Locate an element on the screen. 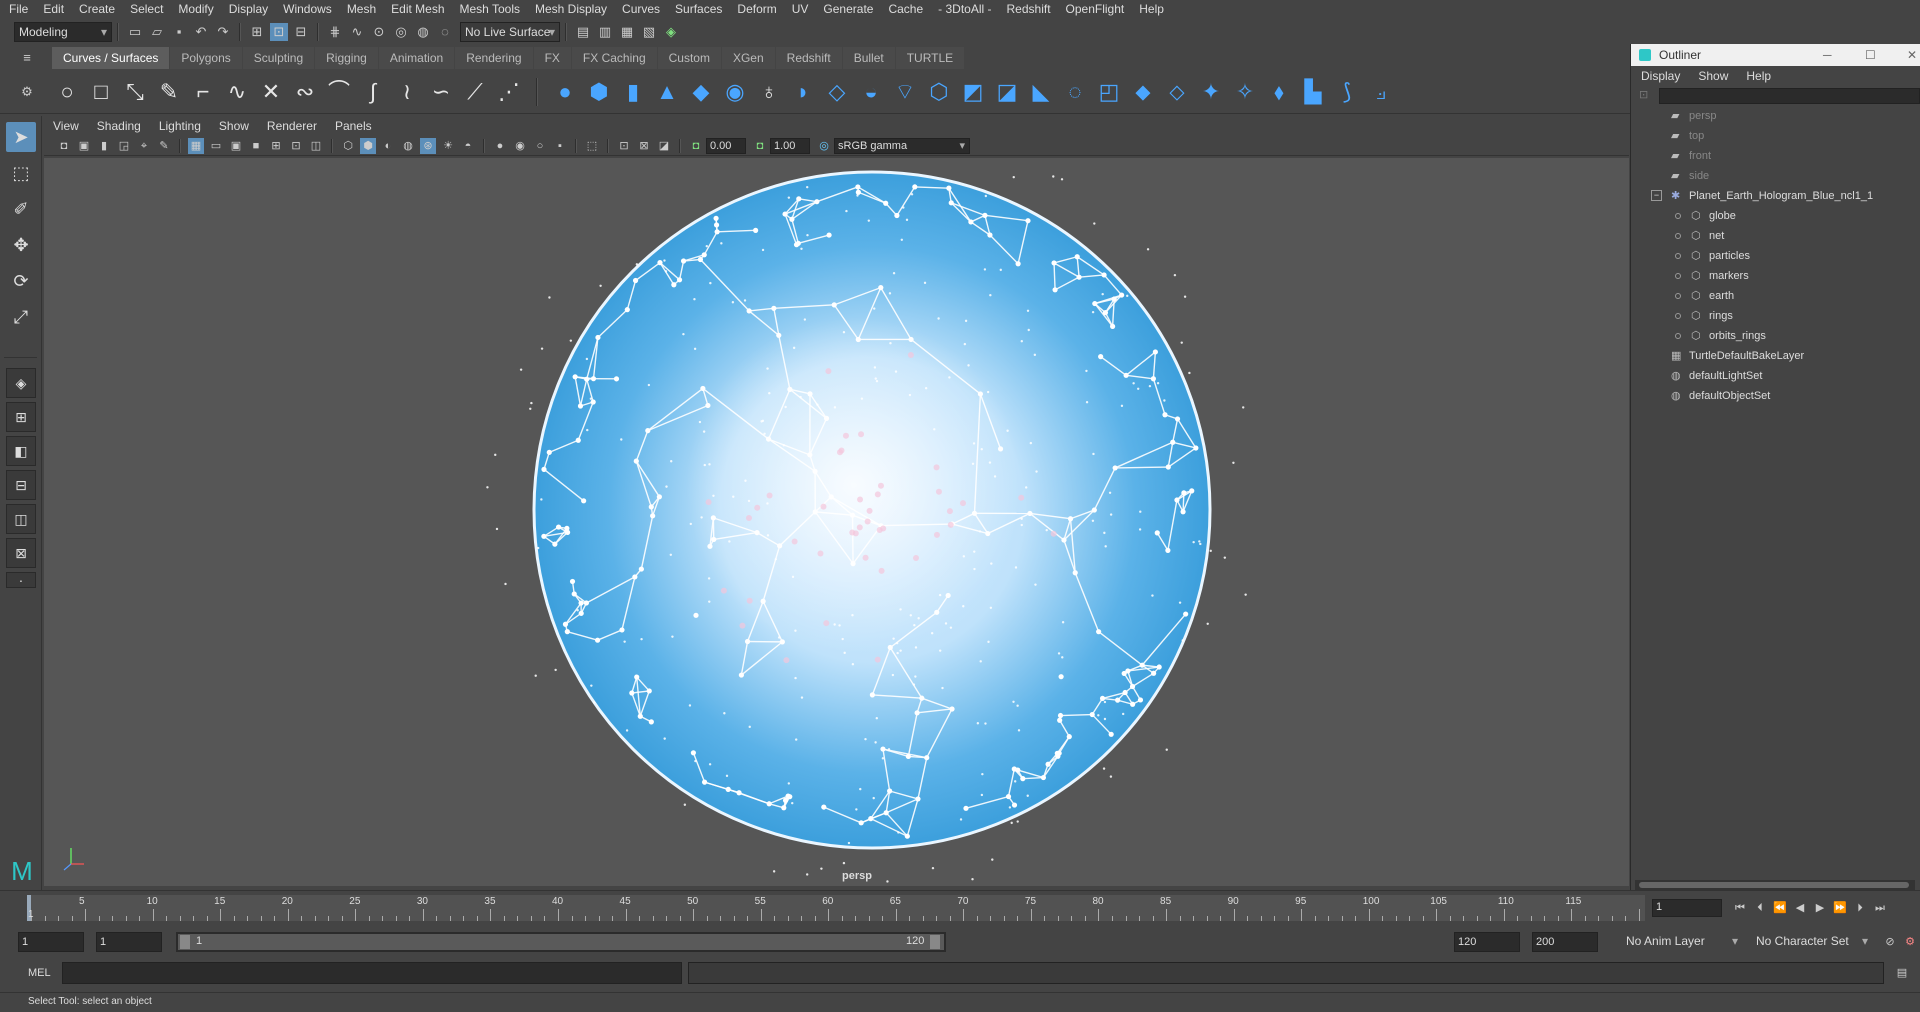 The image size is (1920, 1012). menu-item-help: Help is located at coordinates (1150, 9).